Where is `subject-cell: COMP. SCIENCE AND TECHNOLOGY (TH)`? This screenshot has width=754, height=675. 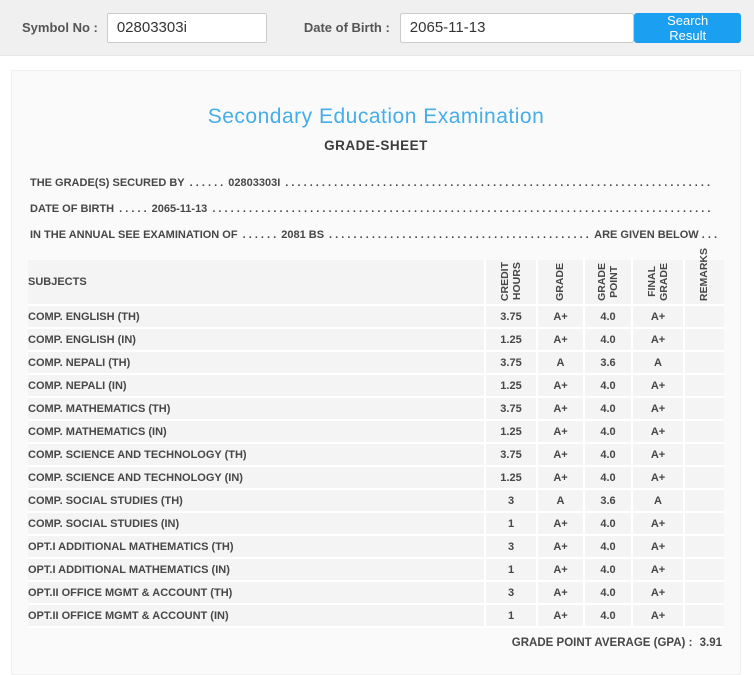 subject-cell: COMP. SCIENCE AND TECHNOLOGY (TH) is located at coordinates (256, 455).